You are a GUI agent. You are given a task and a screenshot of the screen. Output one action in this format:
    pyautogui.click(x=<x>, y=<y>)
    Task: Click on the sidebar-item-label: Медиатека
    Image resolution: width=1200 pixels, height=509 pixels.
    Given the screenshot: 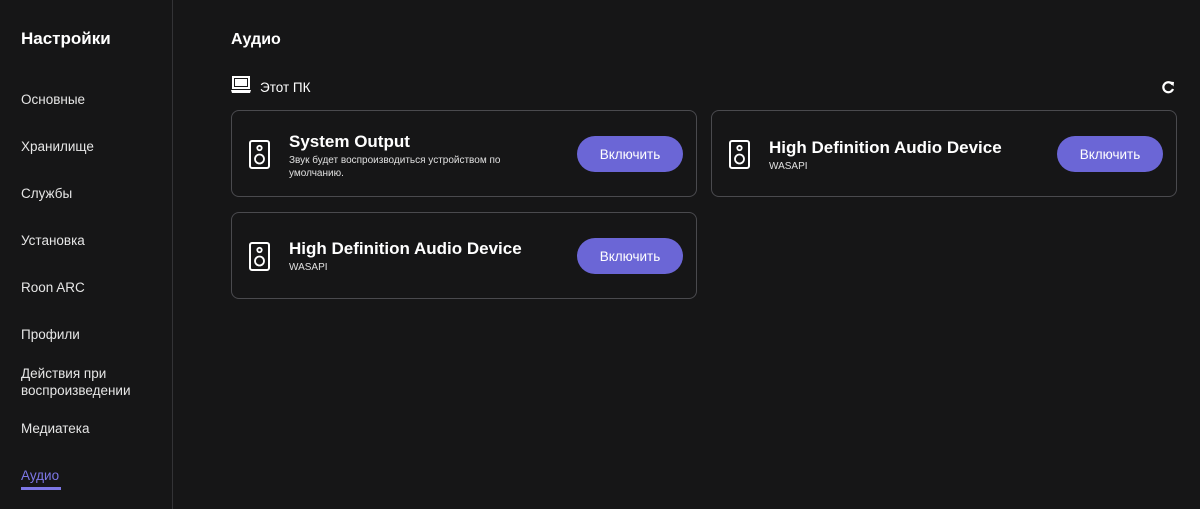 What is the action you would take?
    pyautogui.click(x=55, y=428)
    